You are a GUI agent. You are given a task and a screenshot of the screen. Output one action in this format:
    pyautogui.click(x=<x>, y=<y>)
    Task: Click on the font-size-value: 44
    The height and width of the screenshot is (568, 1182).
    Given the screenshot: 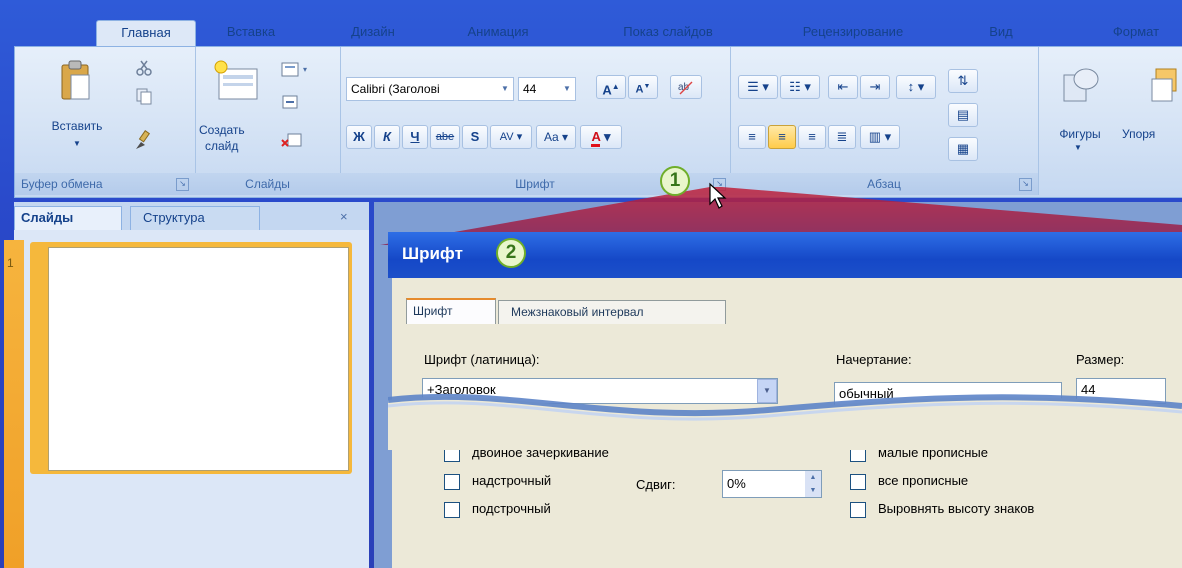 What is the action you would take?
    pyautogui.click(x=530, y=89)
    